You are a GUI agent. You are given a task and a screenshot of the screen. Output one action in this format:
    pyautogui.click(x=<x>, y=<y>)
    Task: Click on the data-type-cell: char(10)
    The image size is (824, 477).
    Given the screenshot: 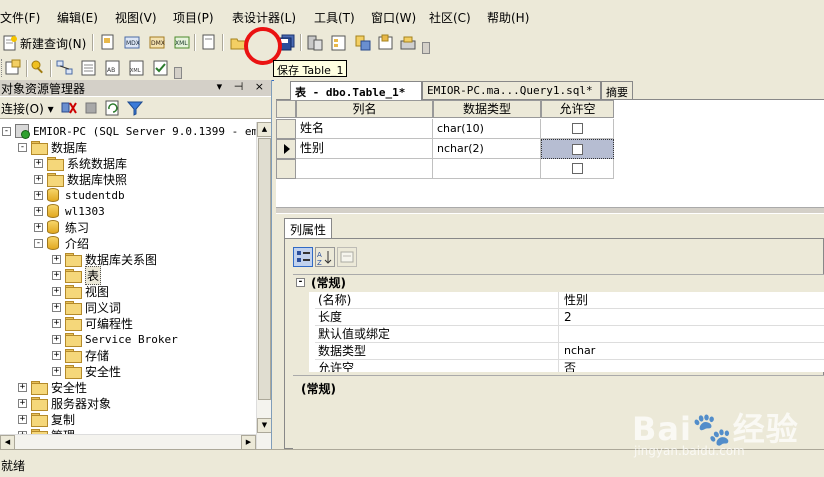 What is the action you would take?
    pyautogui.click(x=487, y=129)
    